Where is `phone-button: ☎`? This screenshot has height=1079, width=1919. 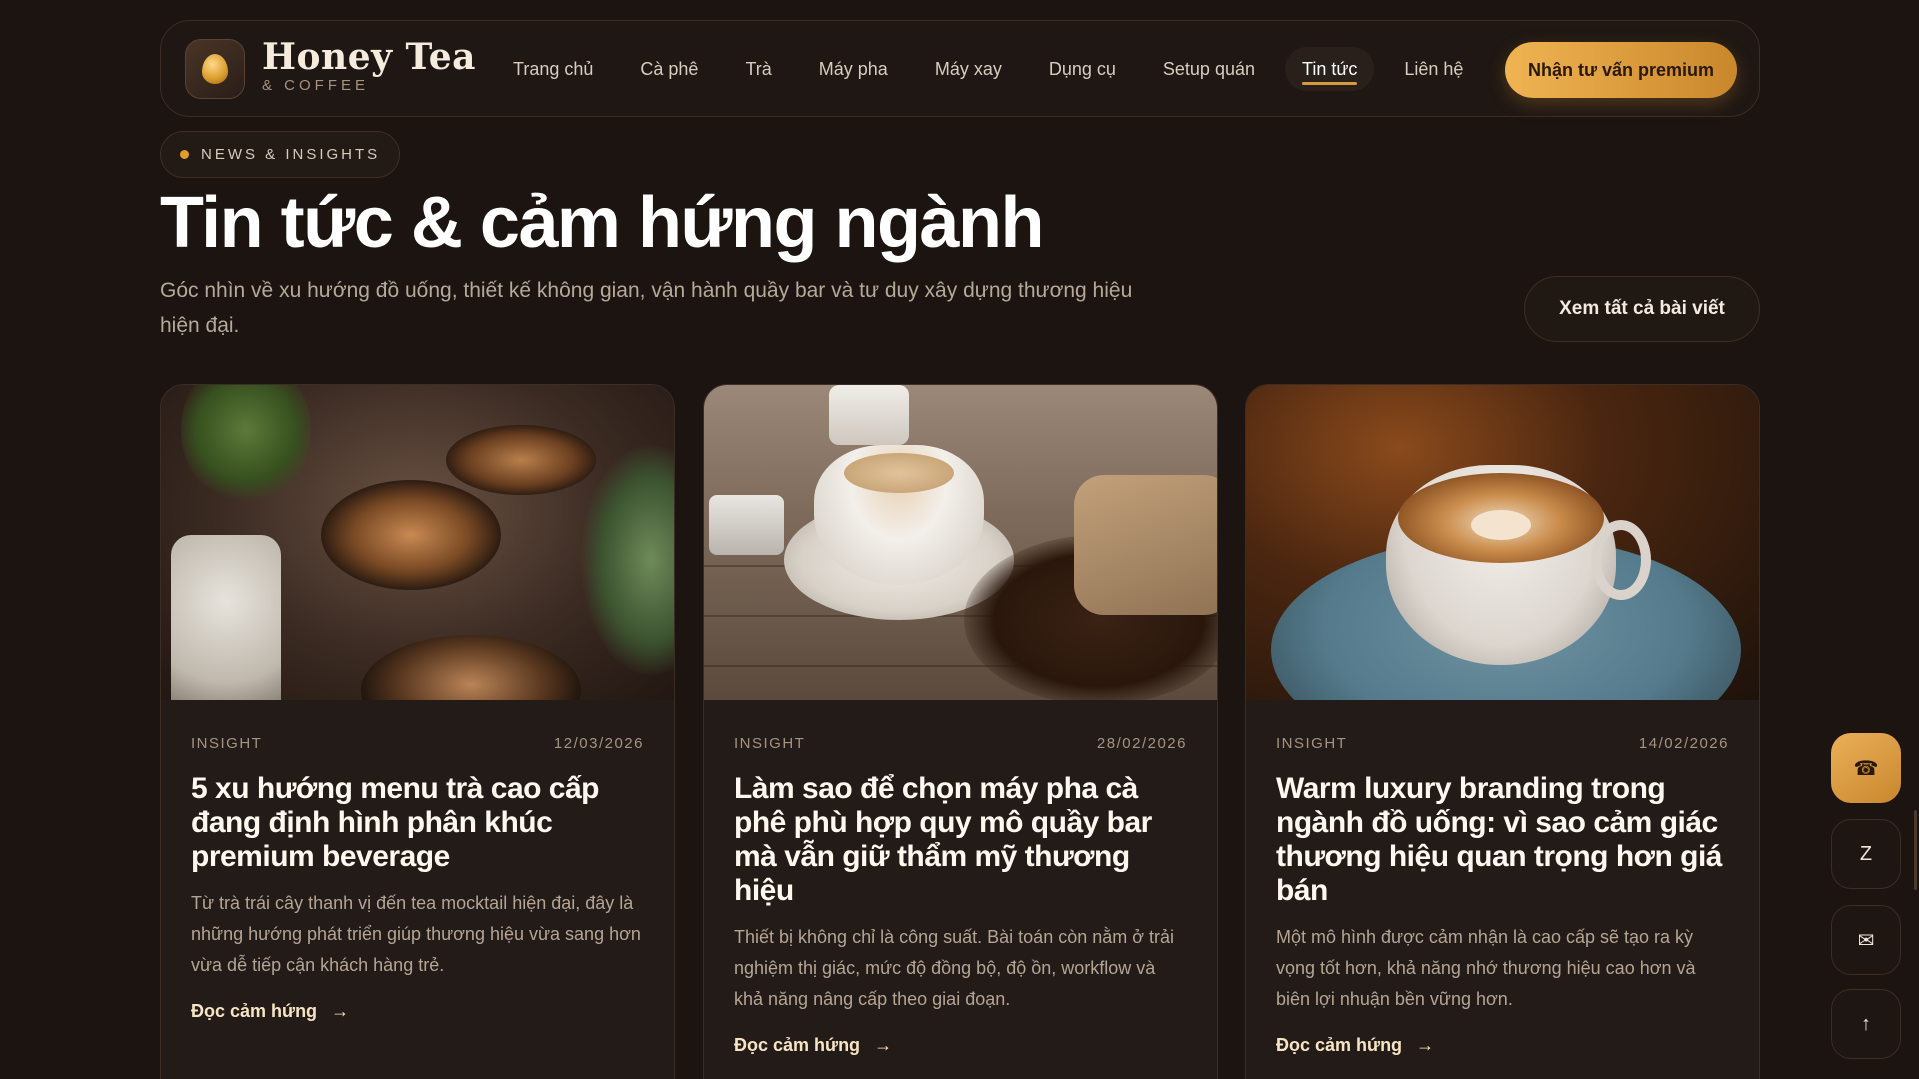 phone-button: ☎ is located at coordinates (1866, 768).